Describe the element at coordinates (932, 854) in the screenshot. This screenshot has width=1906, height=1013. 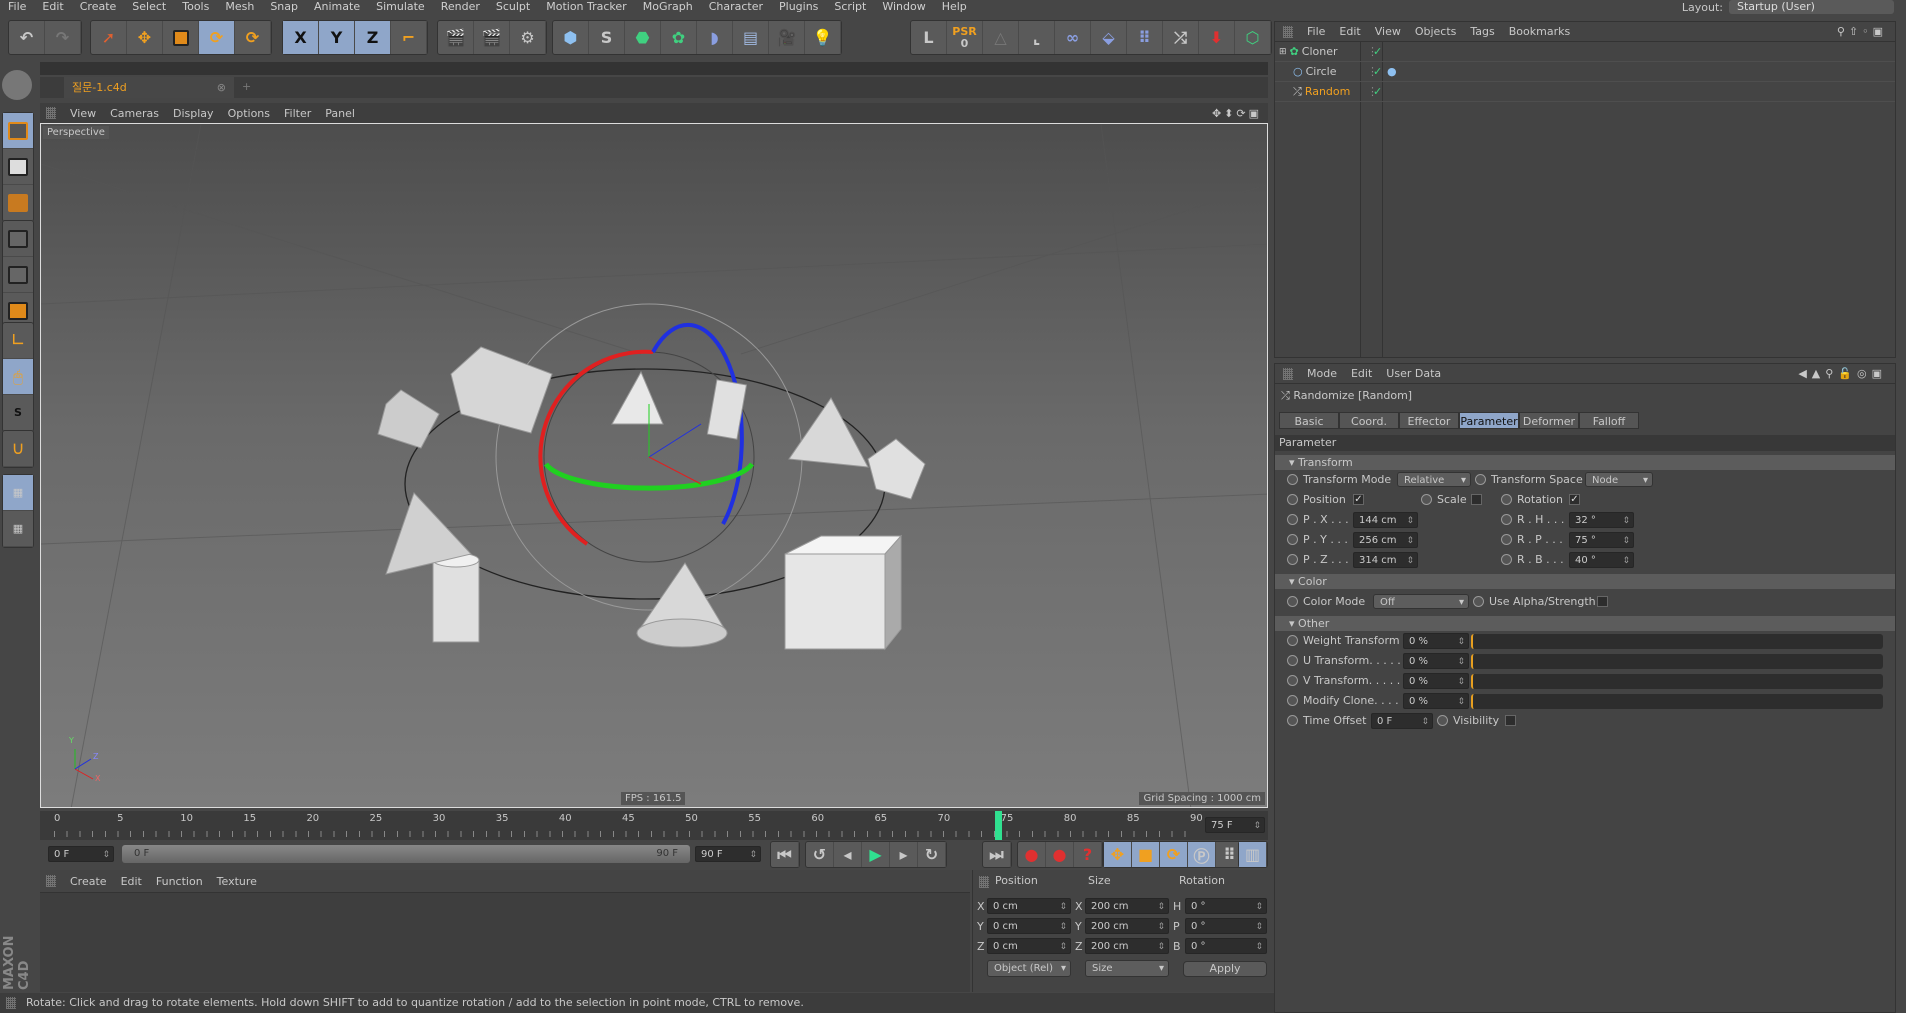
I see `next-key-icon: ↻` at that location.